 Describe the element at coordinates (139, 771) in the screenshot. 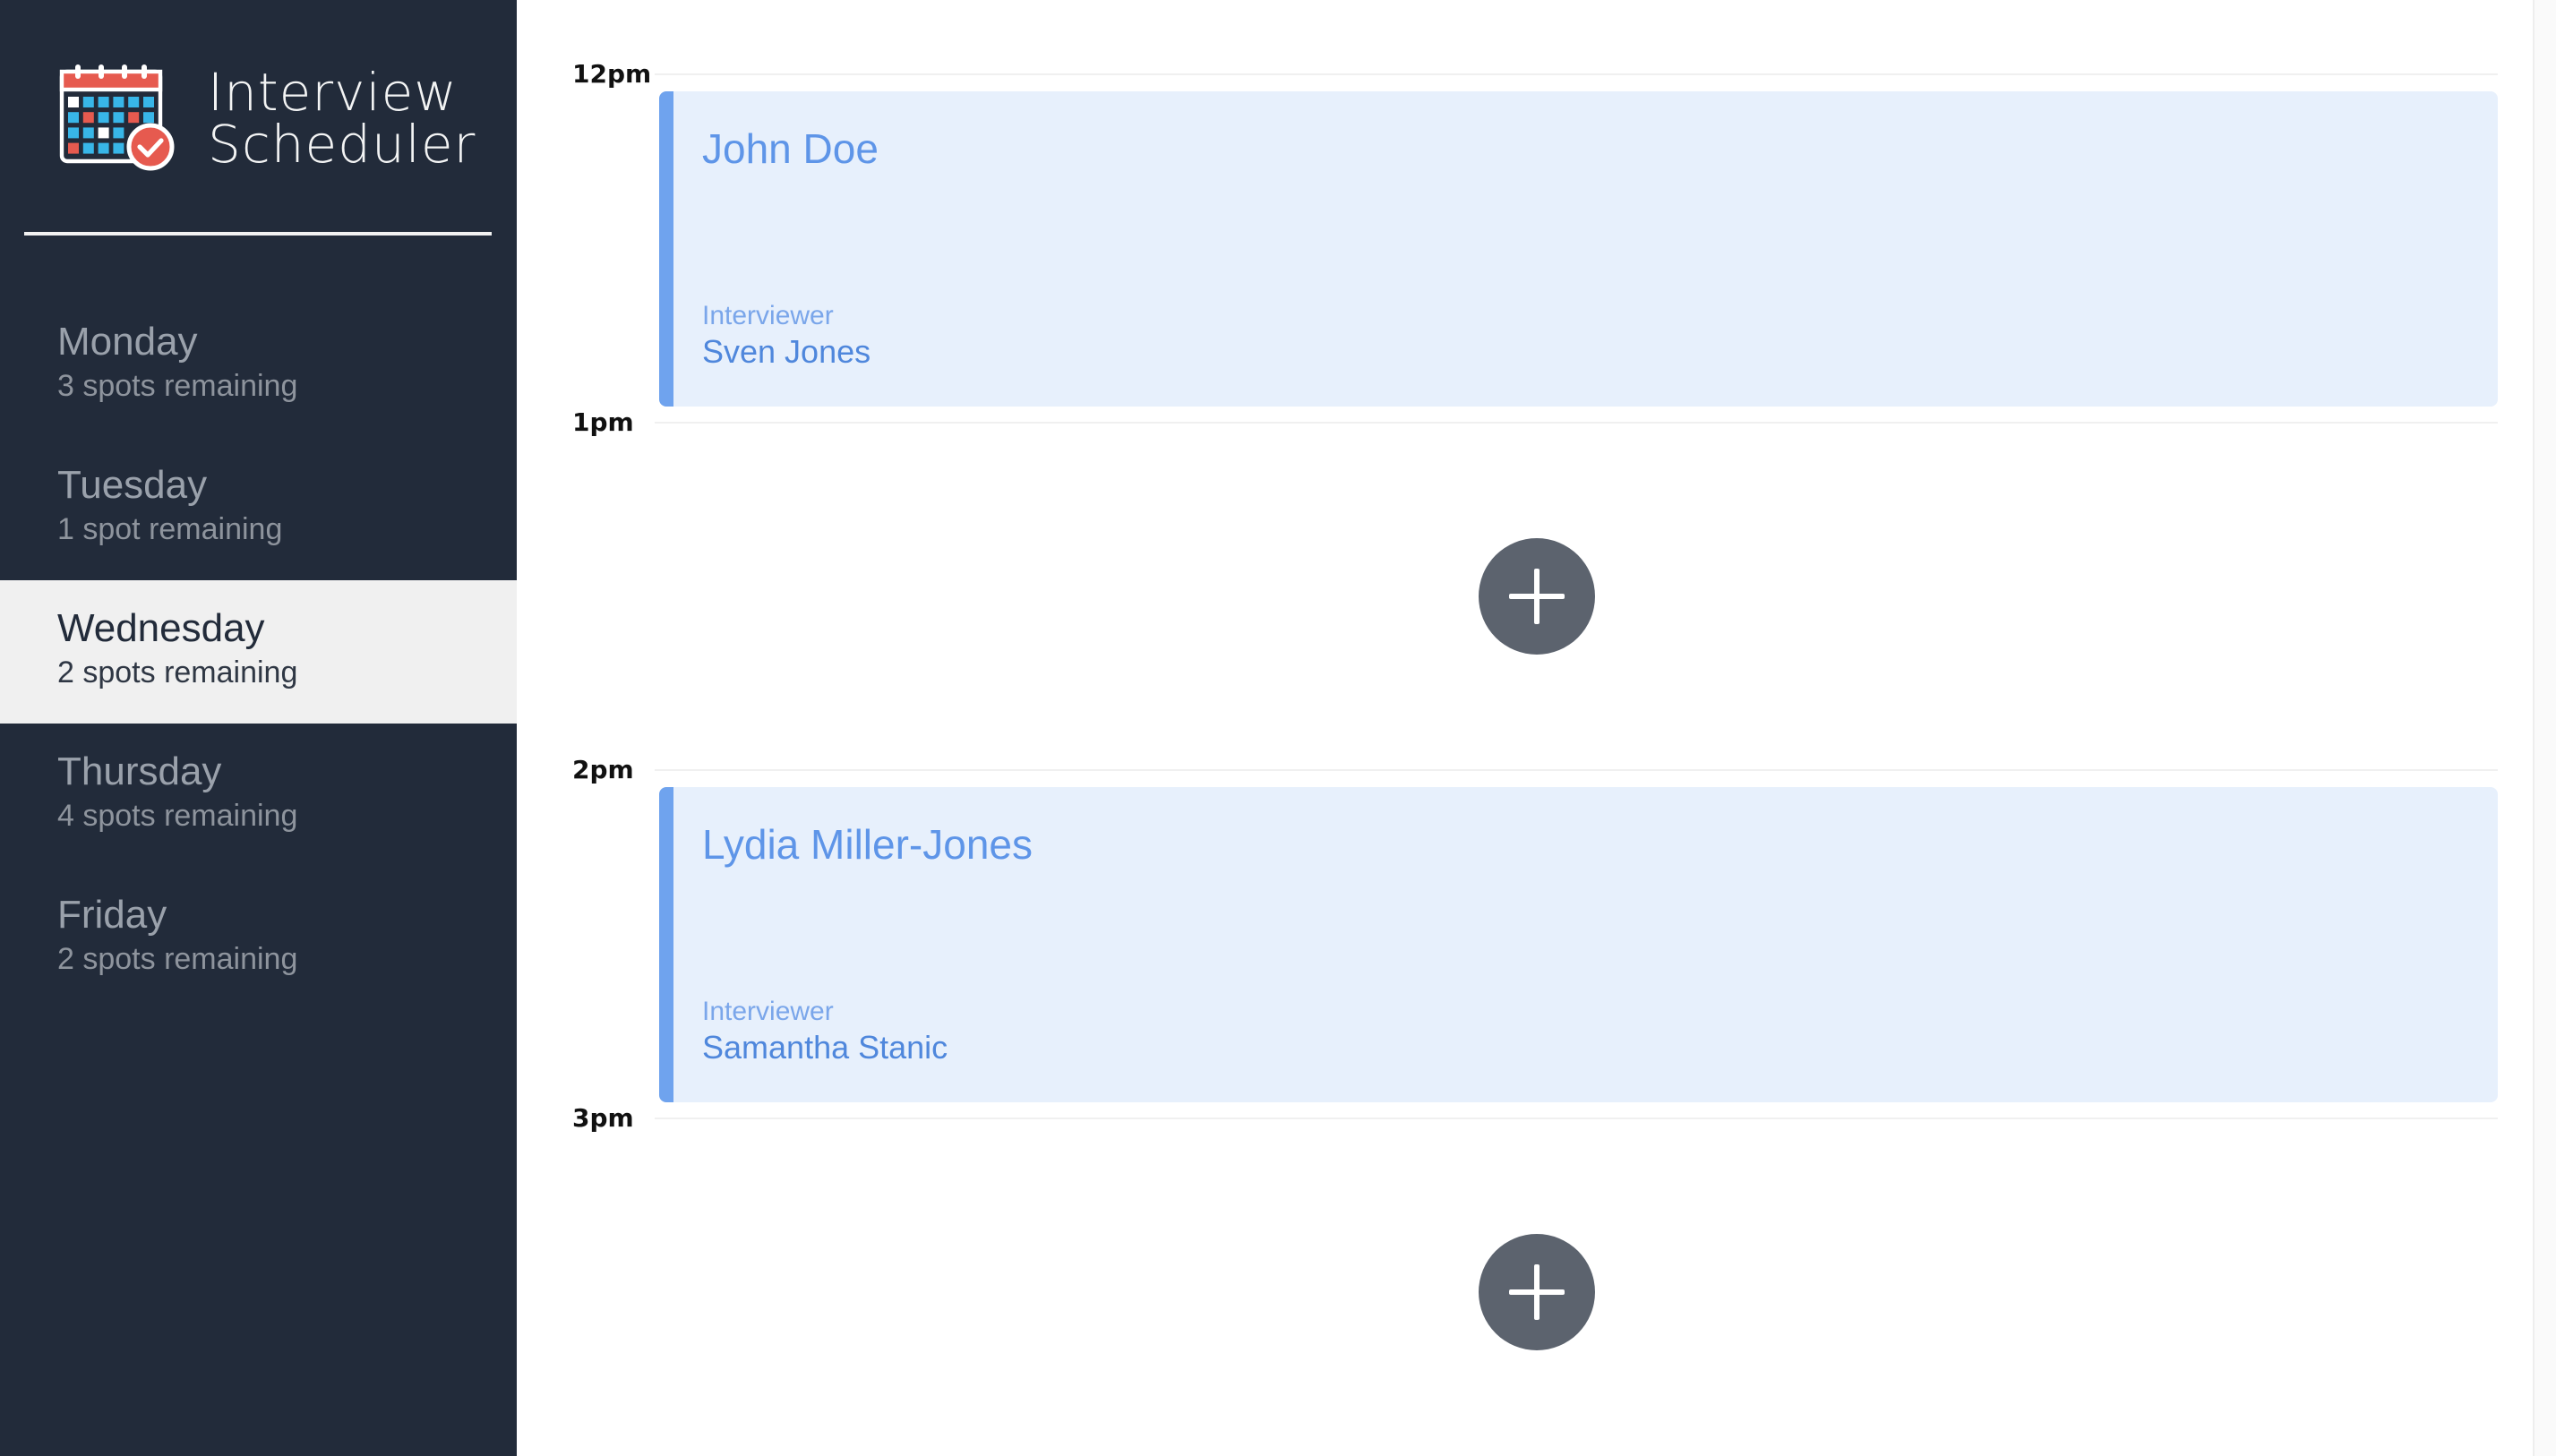

I see `day-name: Thursday` at that location.